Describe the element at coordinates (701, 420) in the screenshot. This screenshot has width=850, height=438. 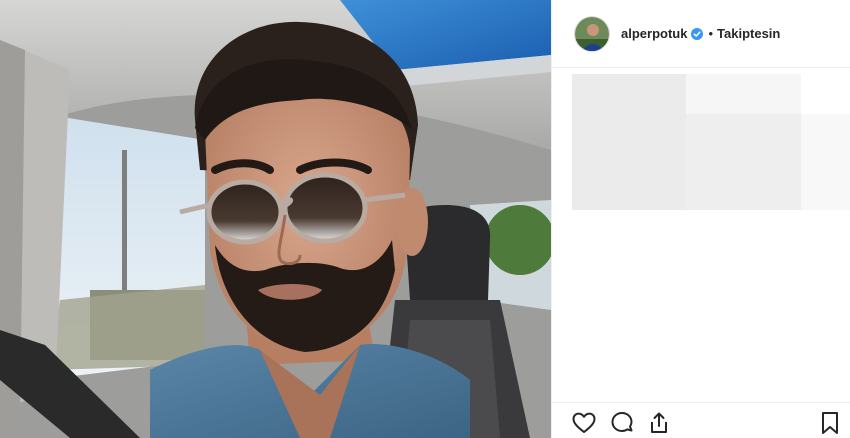
I see `post-actions` at that location.